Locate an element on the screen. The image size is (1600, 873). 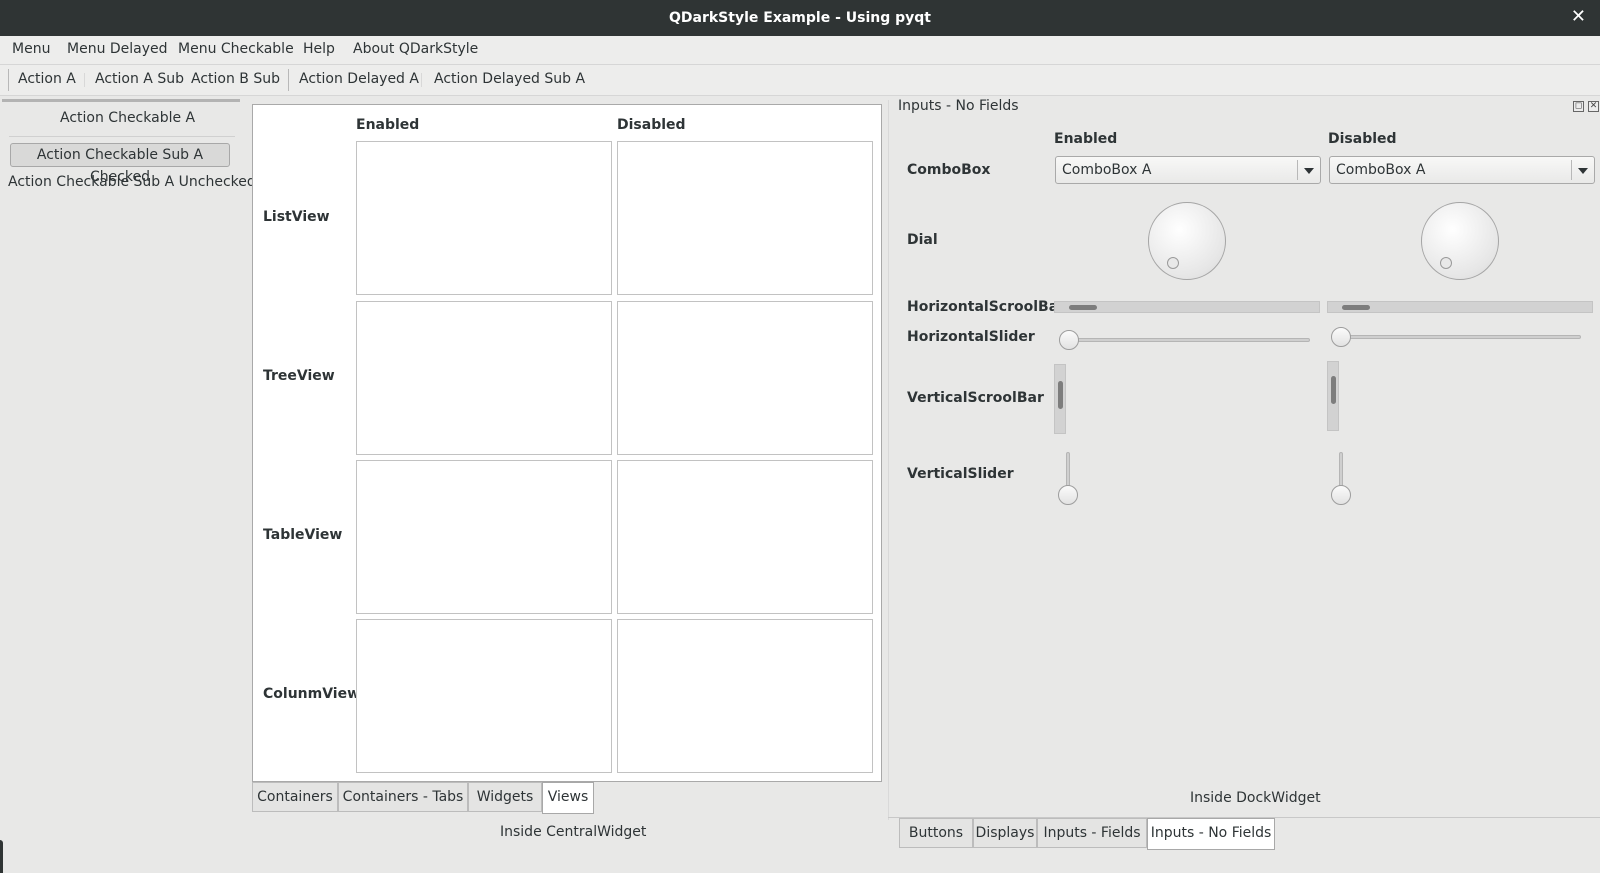
vertical-slider-disabled-handle is located at coordinates (1341, 495).